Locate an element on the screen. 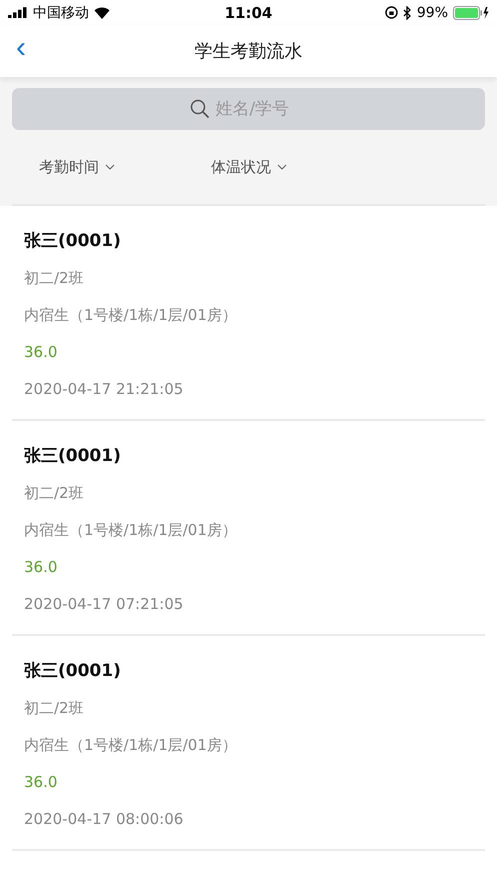 The height and width of the screenshot is (883, 497). wifi-icon is located at coordinates (102, 12).